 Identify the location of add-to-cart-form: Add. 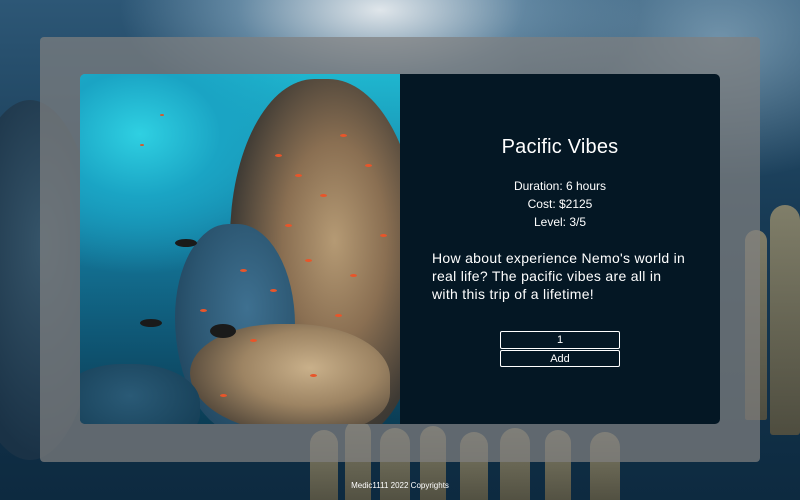
(560, 349).